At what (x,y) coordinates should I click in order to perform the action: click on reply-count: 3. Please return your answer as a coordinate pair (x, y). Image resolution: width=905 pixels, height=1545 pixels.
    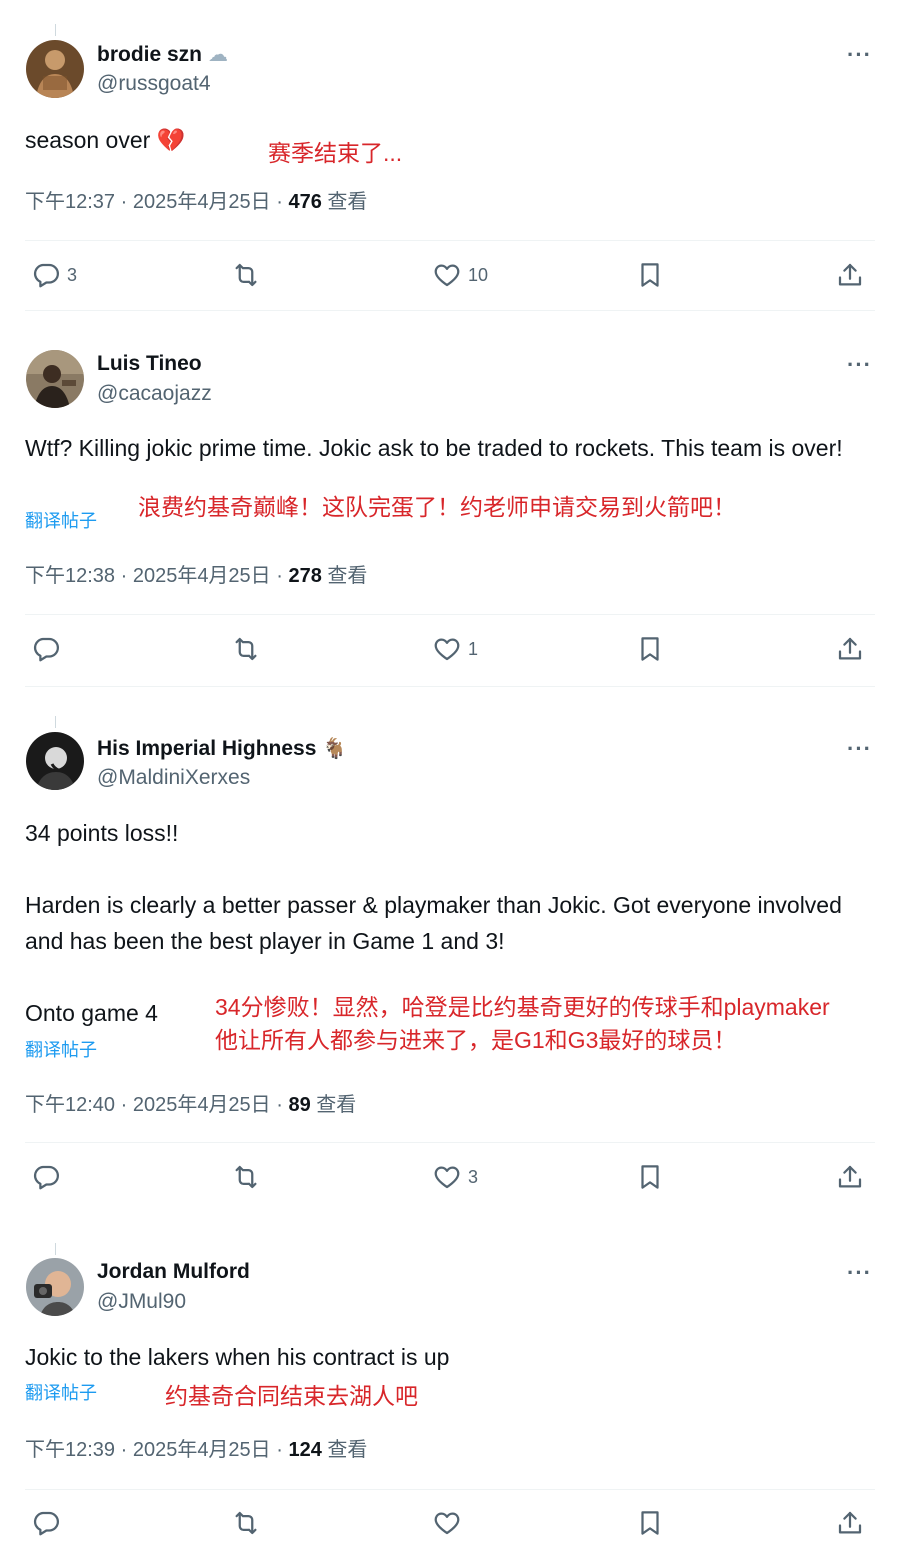
    Looking at the image, I should click on (72, 274).